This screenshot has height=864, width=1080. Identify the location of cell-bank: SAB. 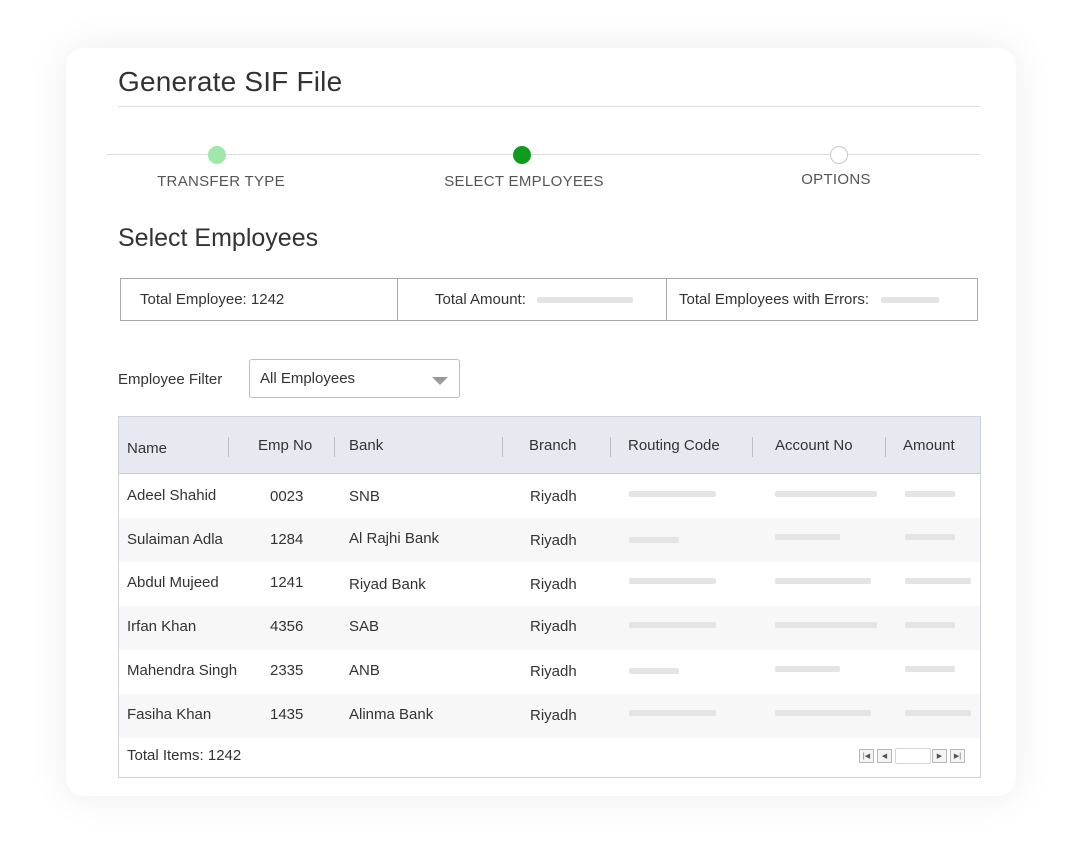
(364, 626).